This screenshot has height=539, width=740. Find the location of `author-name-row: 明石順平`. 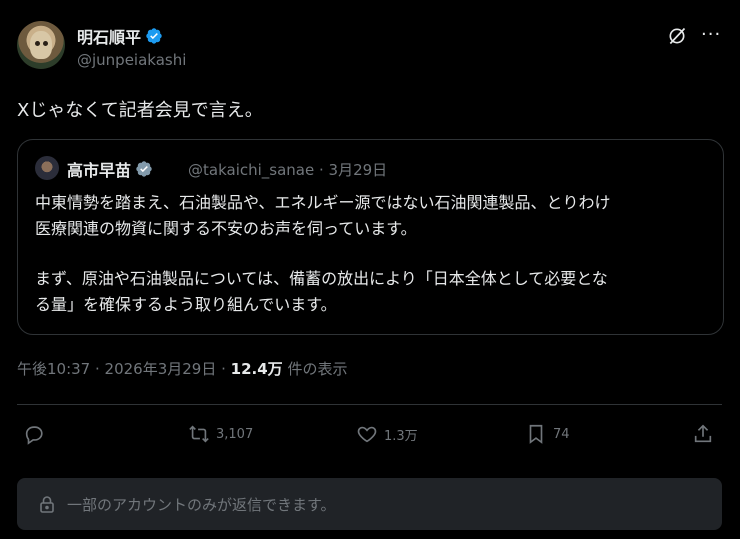

author-name-row: 明石順平 is located at coordinates (120, 36).